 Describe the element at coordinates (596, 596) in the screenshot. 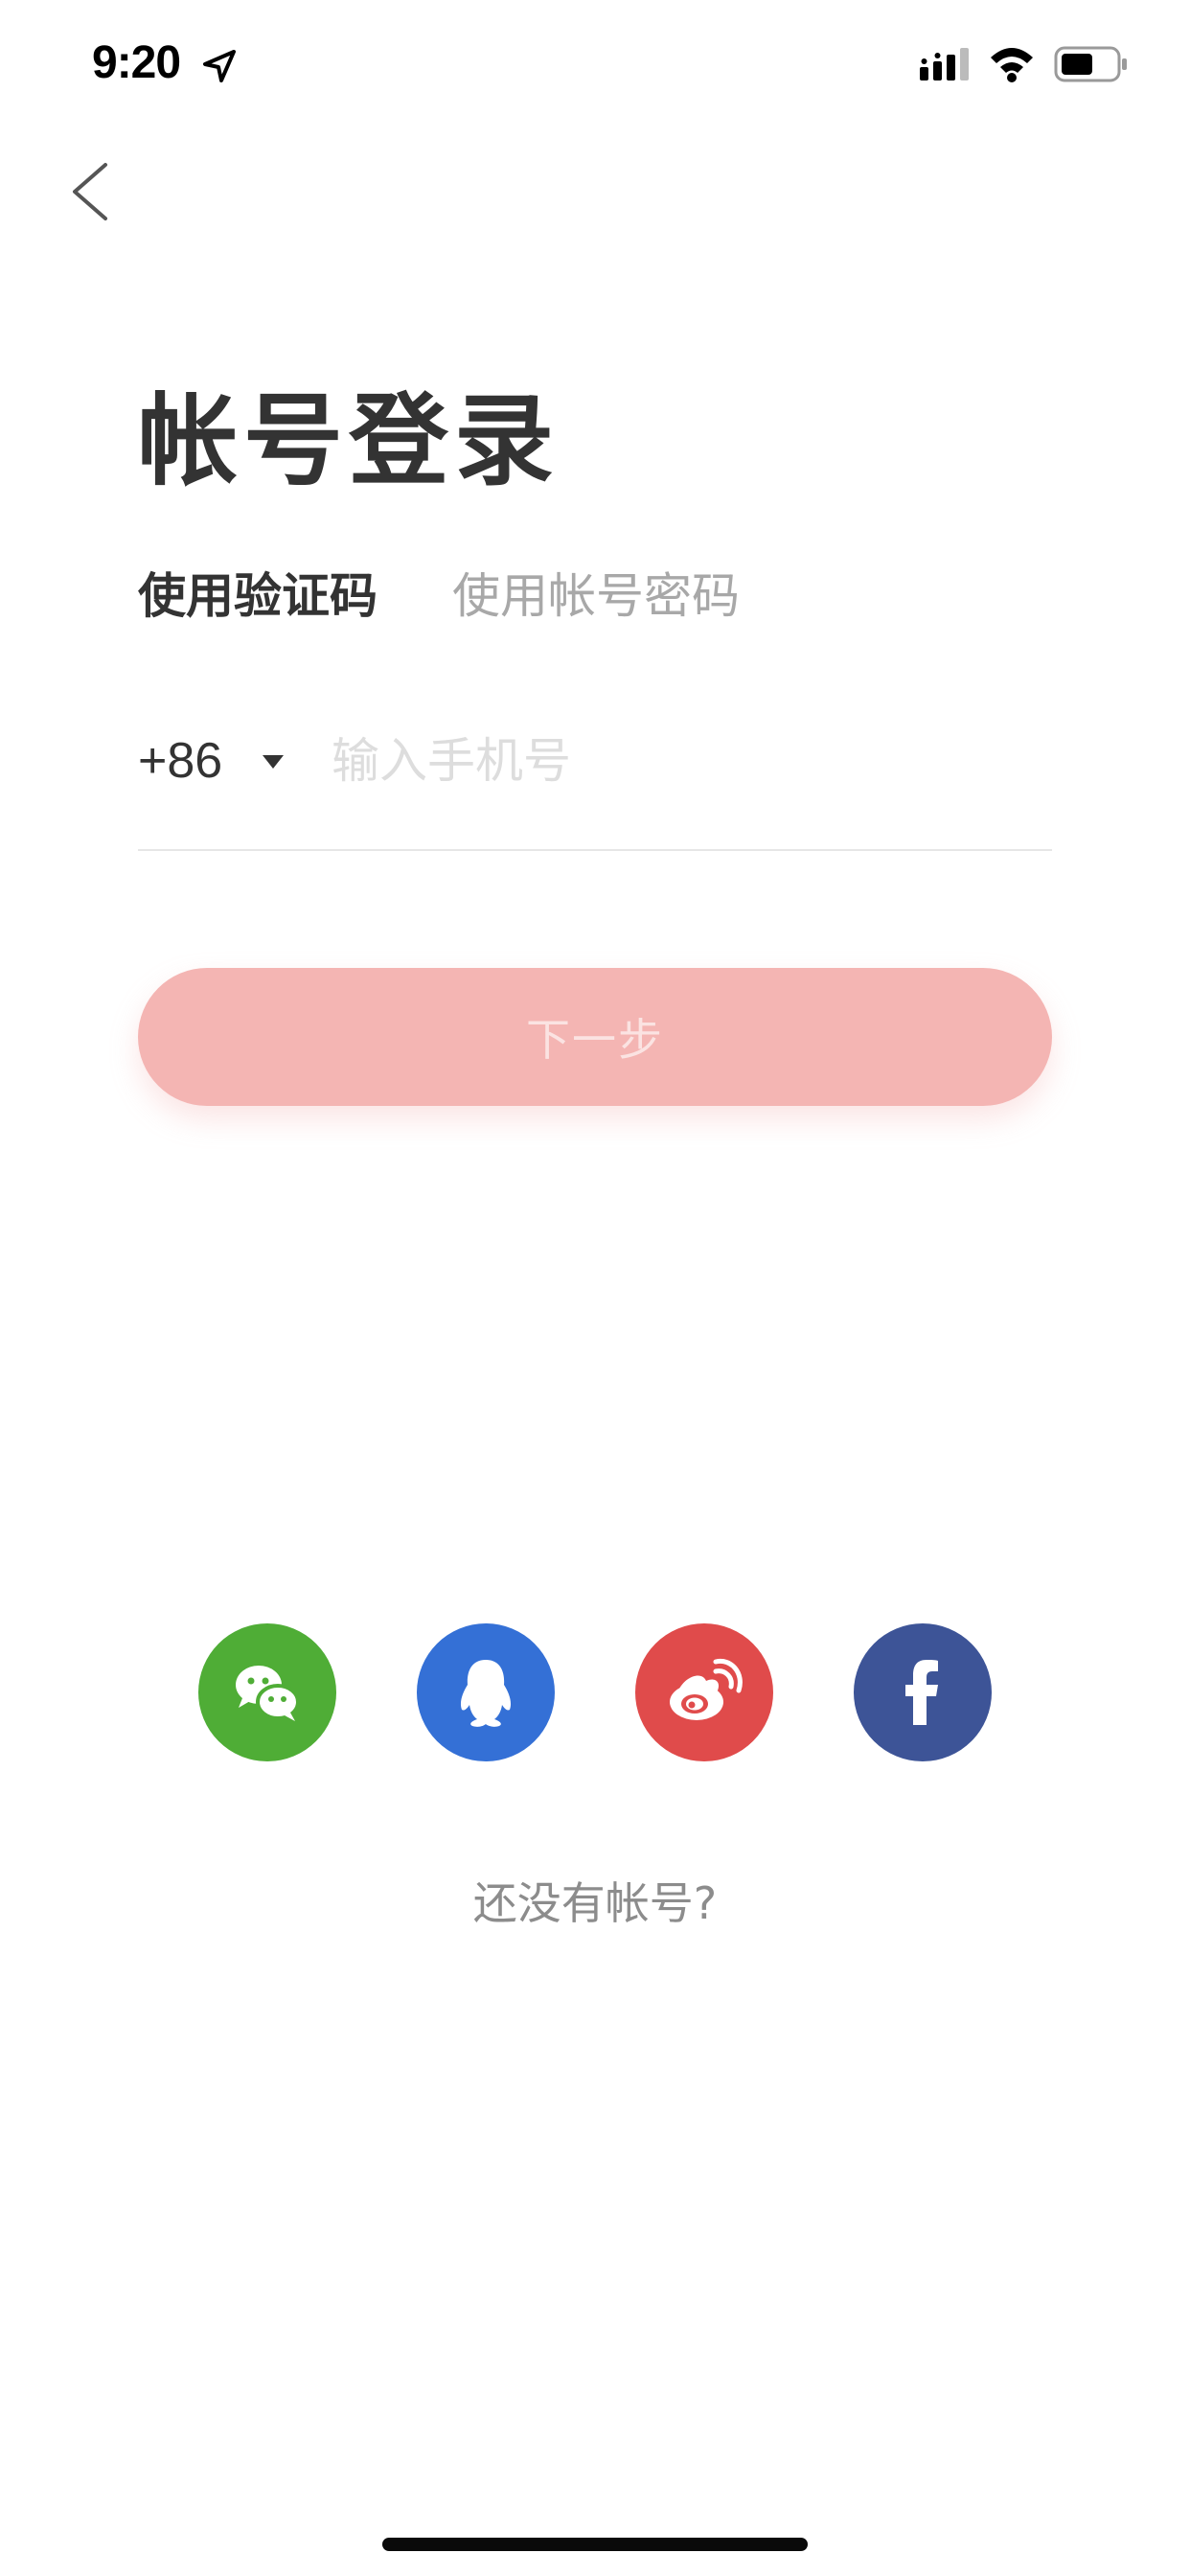

I see `tab-account-password: 使用帐号密码` at that location.